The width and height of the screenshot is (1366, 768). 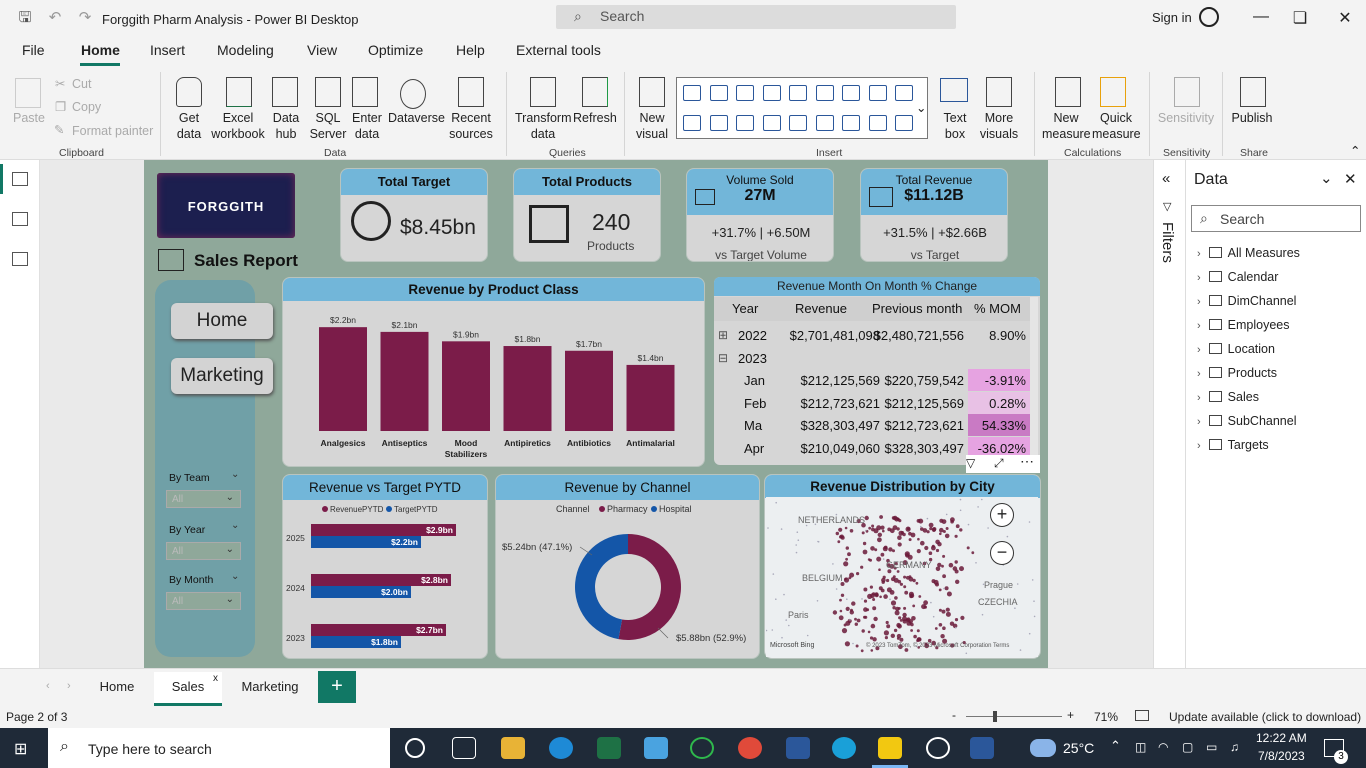 I want to click on data-table-item: › SubChannel, so click(x=1246, y=421).